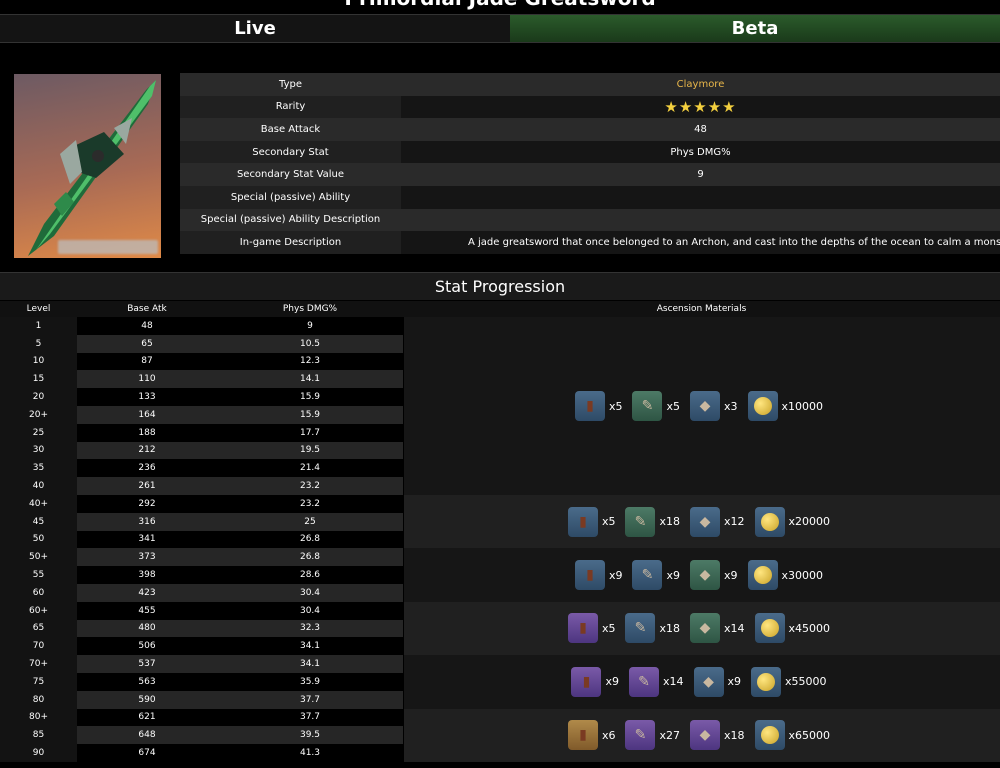 This screenshot has height=768, width=1000. Describe the element at coordinates (310, 361) in the screenshot. I see `phys-dmg-cell: 12.3` at that location.